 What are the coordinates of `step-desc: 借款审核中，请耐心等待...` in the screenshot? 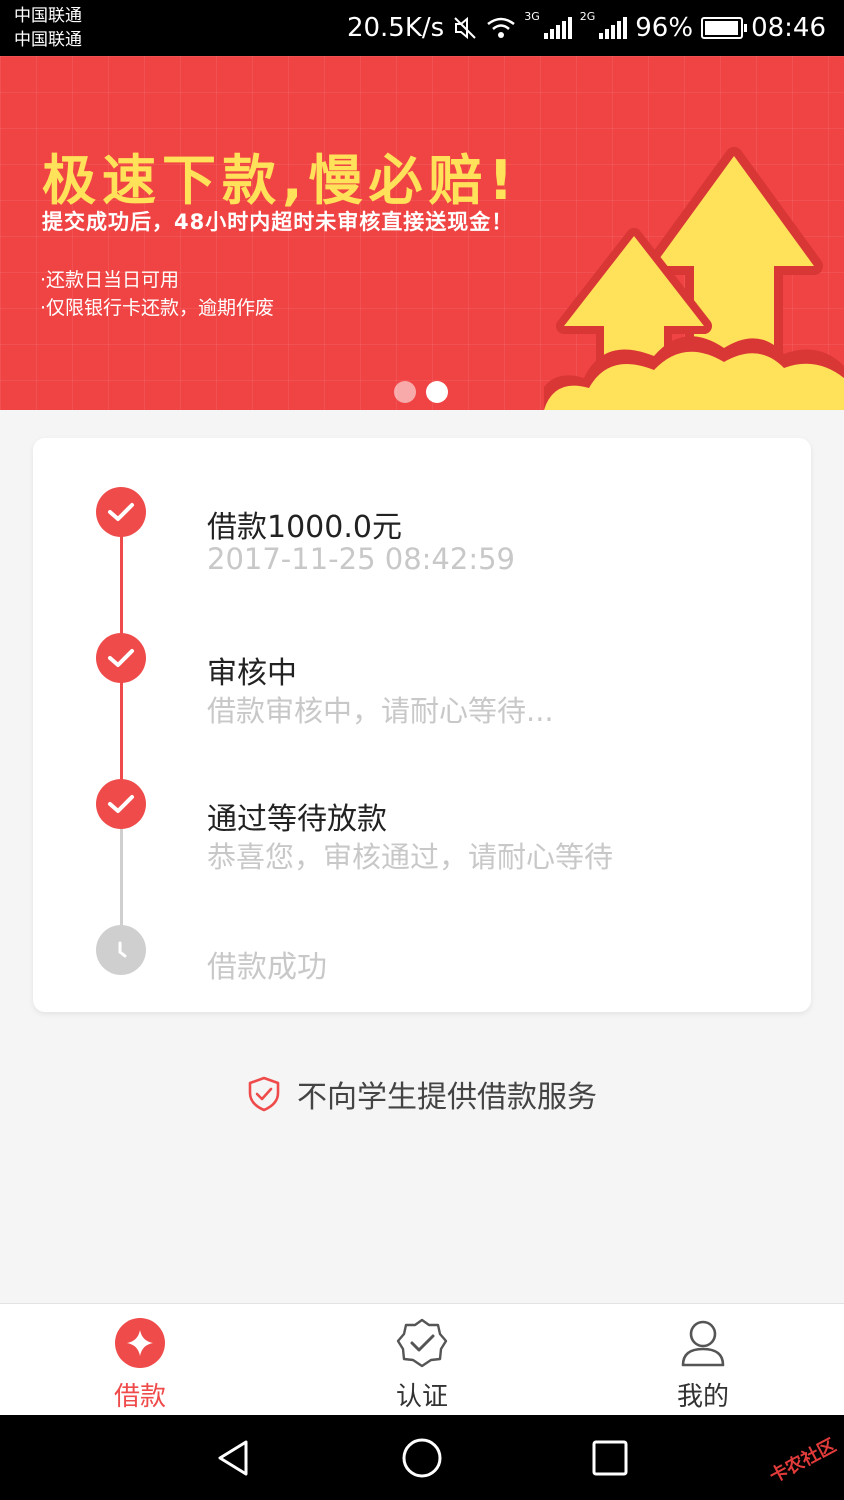 It's located at (380, 711).